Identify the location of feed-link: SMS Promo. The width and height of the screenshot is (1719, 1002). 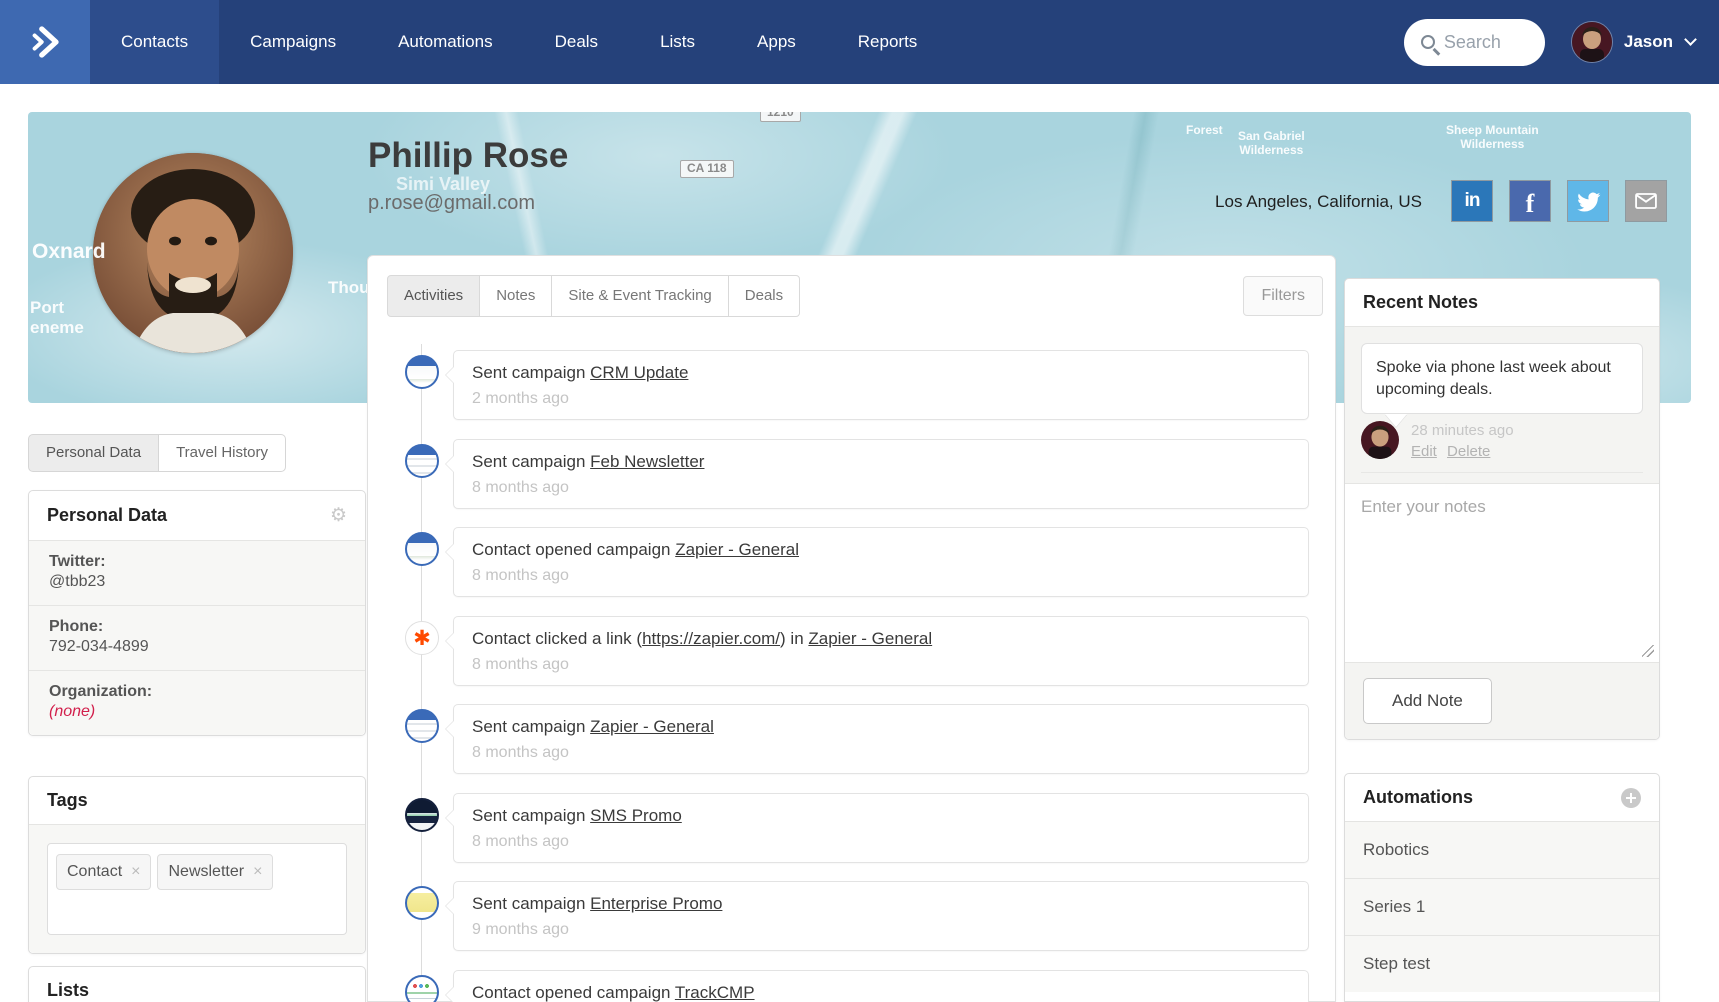
(636, 815).